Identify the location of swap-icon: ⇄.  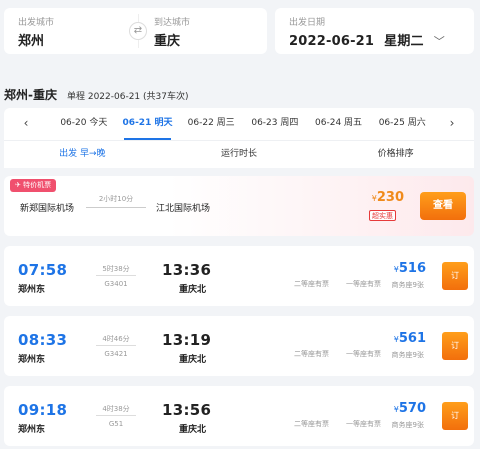
(138, 31).